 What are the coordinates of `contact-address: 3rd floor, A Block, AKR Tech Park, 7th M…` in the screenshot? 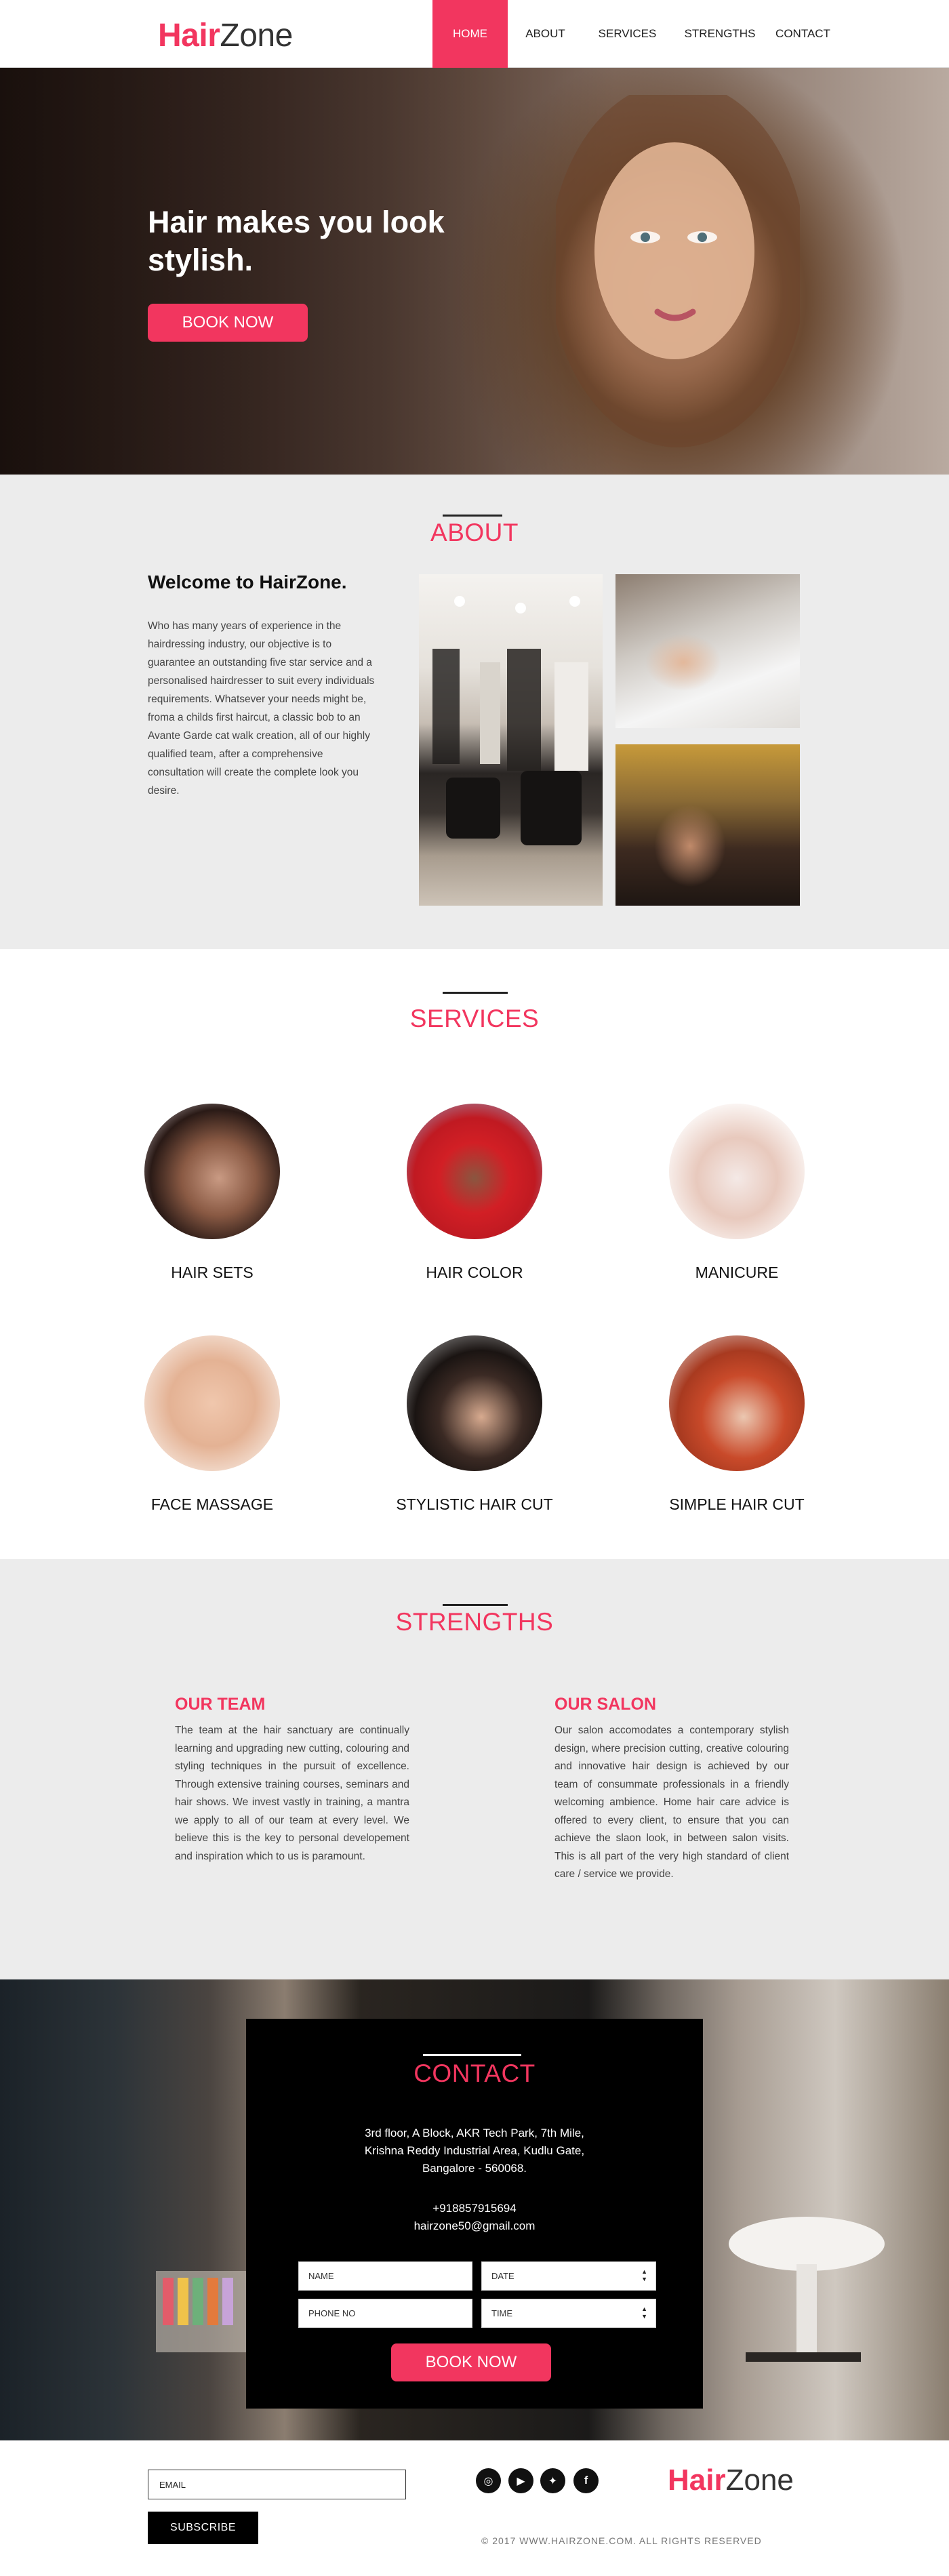 It's located at (474, 2151).